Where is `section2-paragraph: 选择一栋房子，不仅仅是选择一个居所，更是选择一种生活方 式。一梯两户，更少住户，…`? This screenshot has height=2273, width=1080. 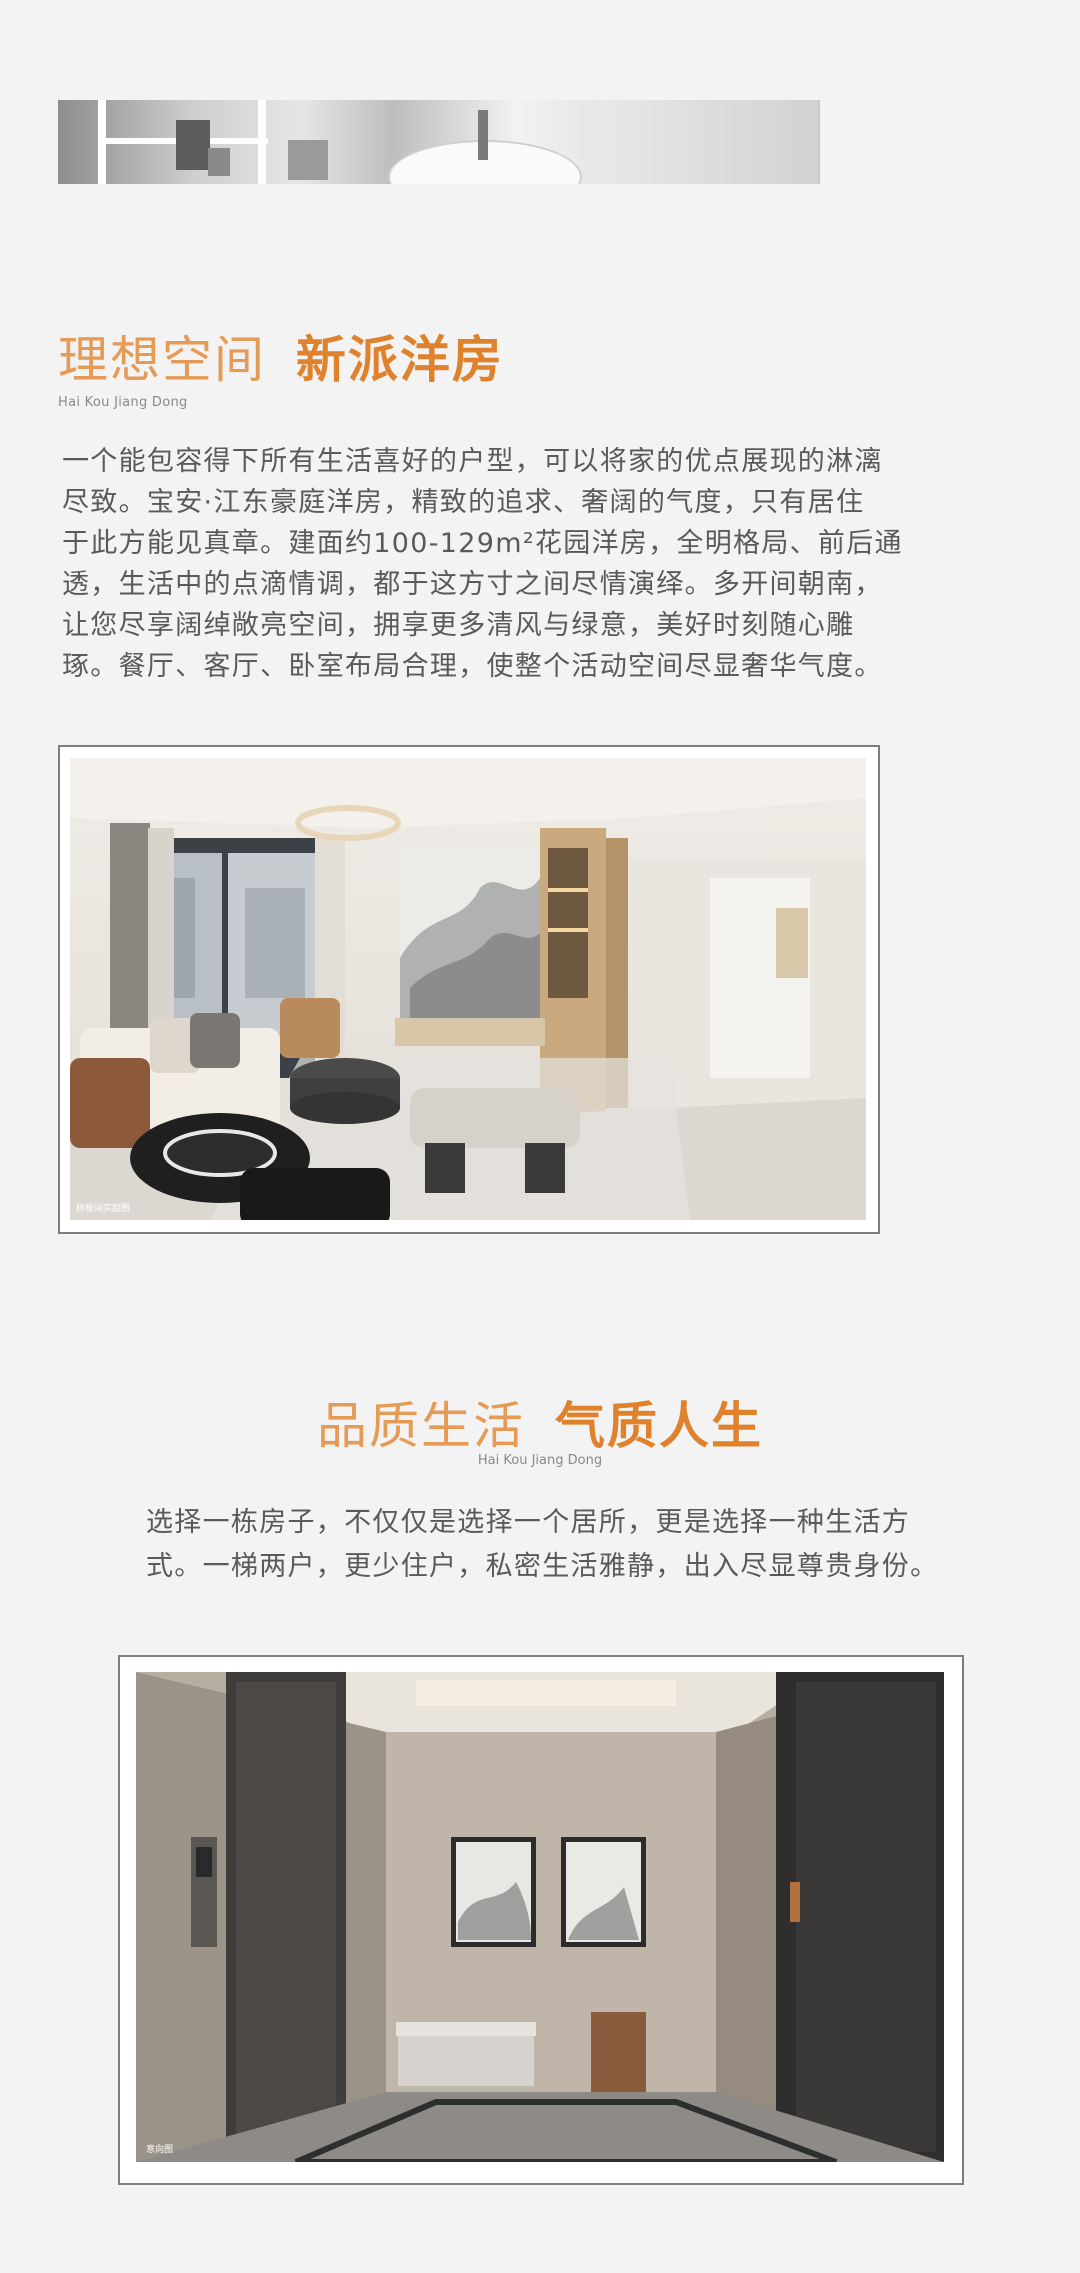 section2-paragraph: 选择一栋房子，不仅仅是选择一个居所，更是选择一种生活方 式。一梯两户，更少住户，… is located at coordinates (551, 1545).